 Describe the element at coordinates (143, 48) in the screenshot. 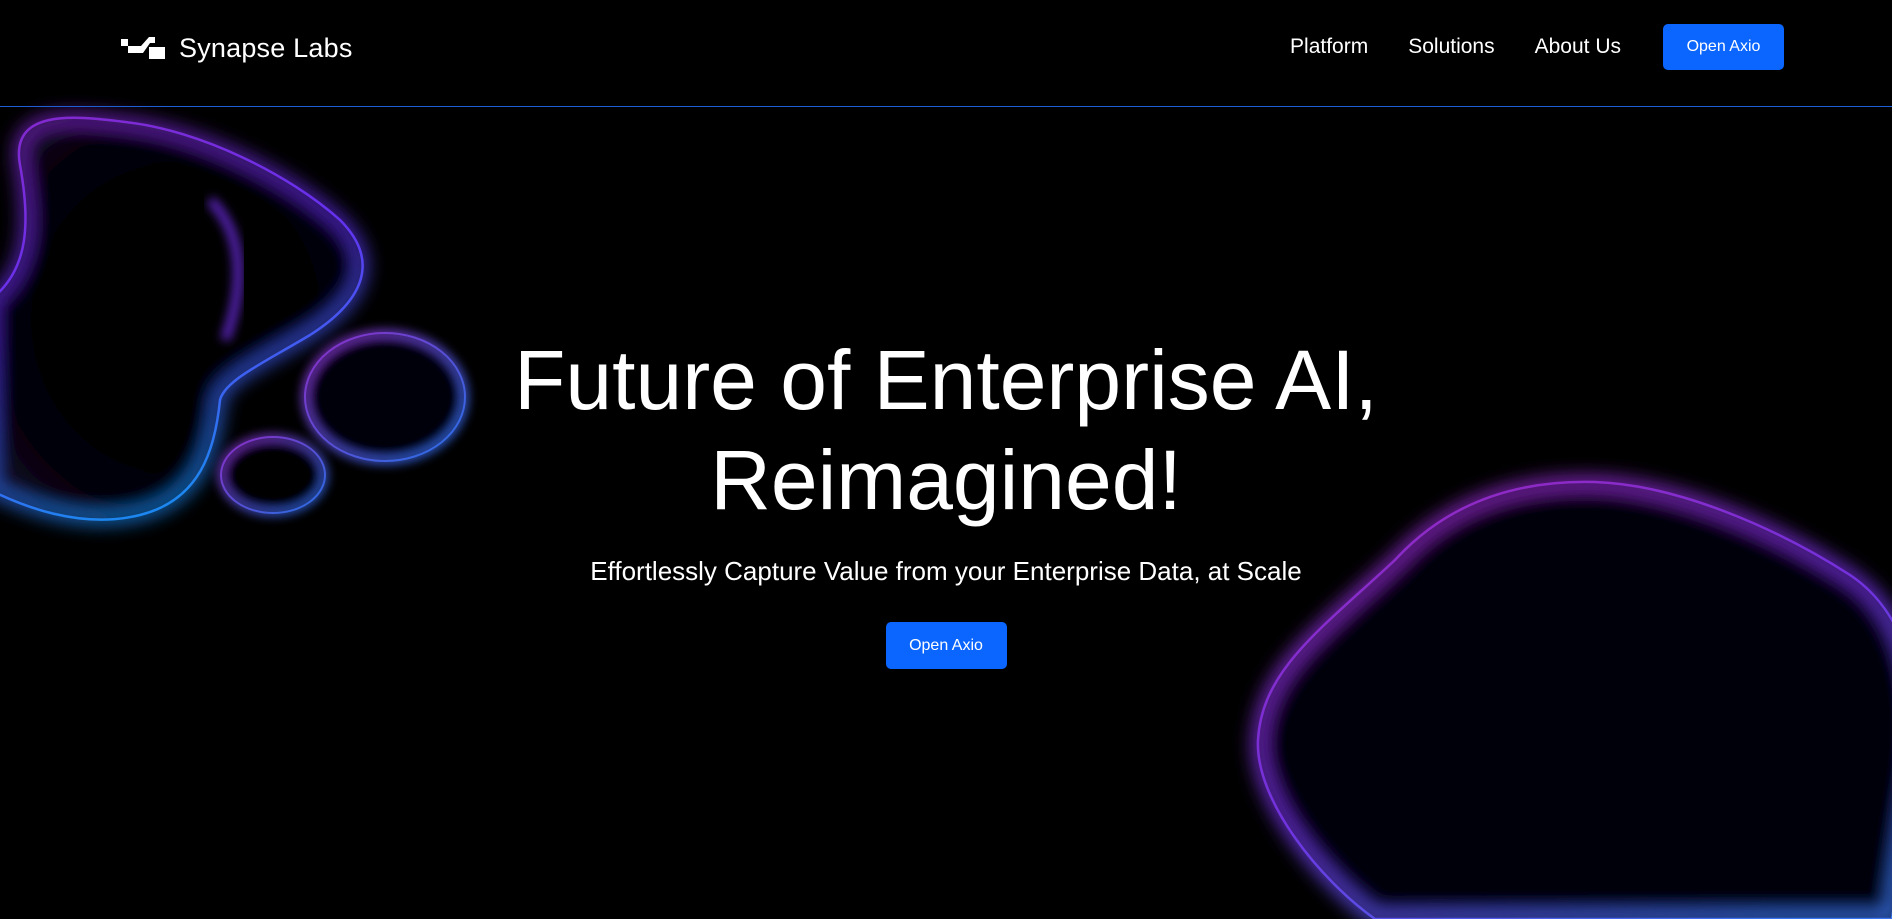

I see `synapse-logo-icon` at that location.